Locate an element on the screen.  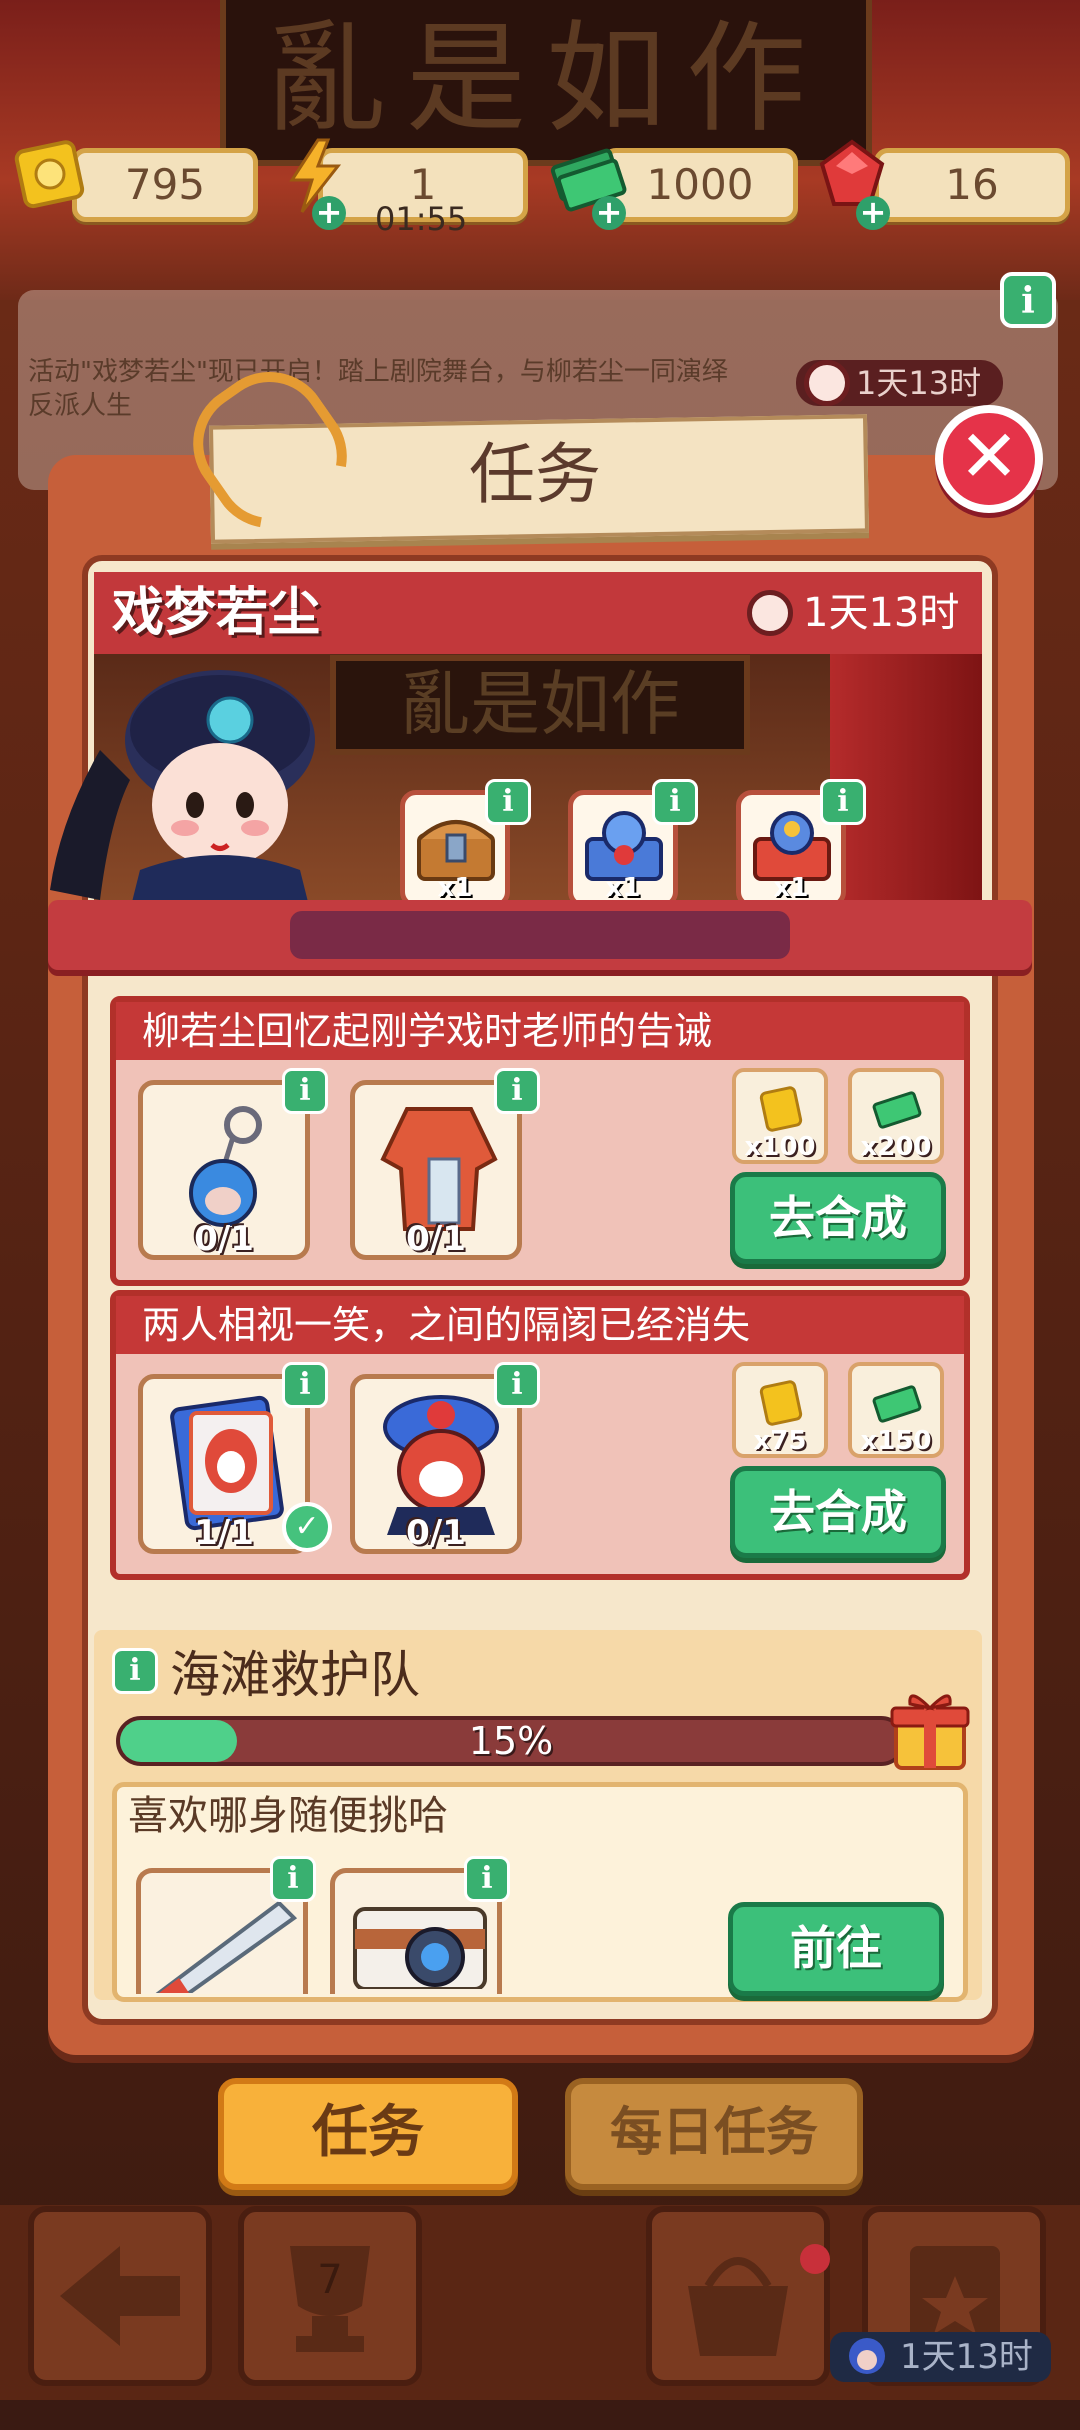
go-button: 前往 is located at coordinates (836, 1949).